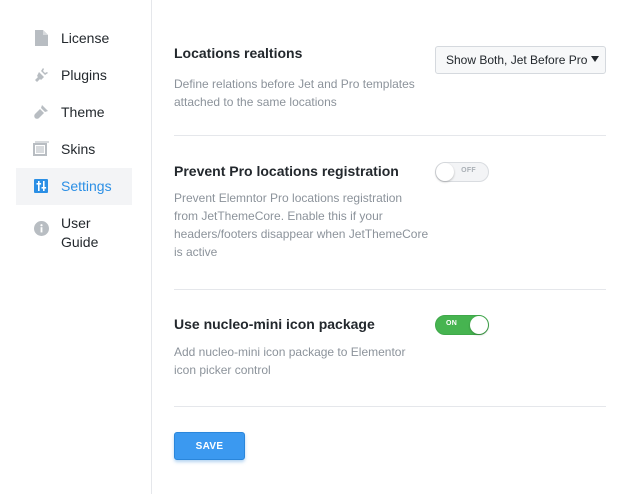 The width and height of the screenshot is (620, 494). Describe the element at coordinates (41, 149) in the screenshot. I see `skins-icon` at that location.